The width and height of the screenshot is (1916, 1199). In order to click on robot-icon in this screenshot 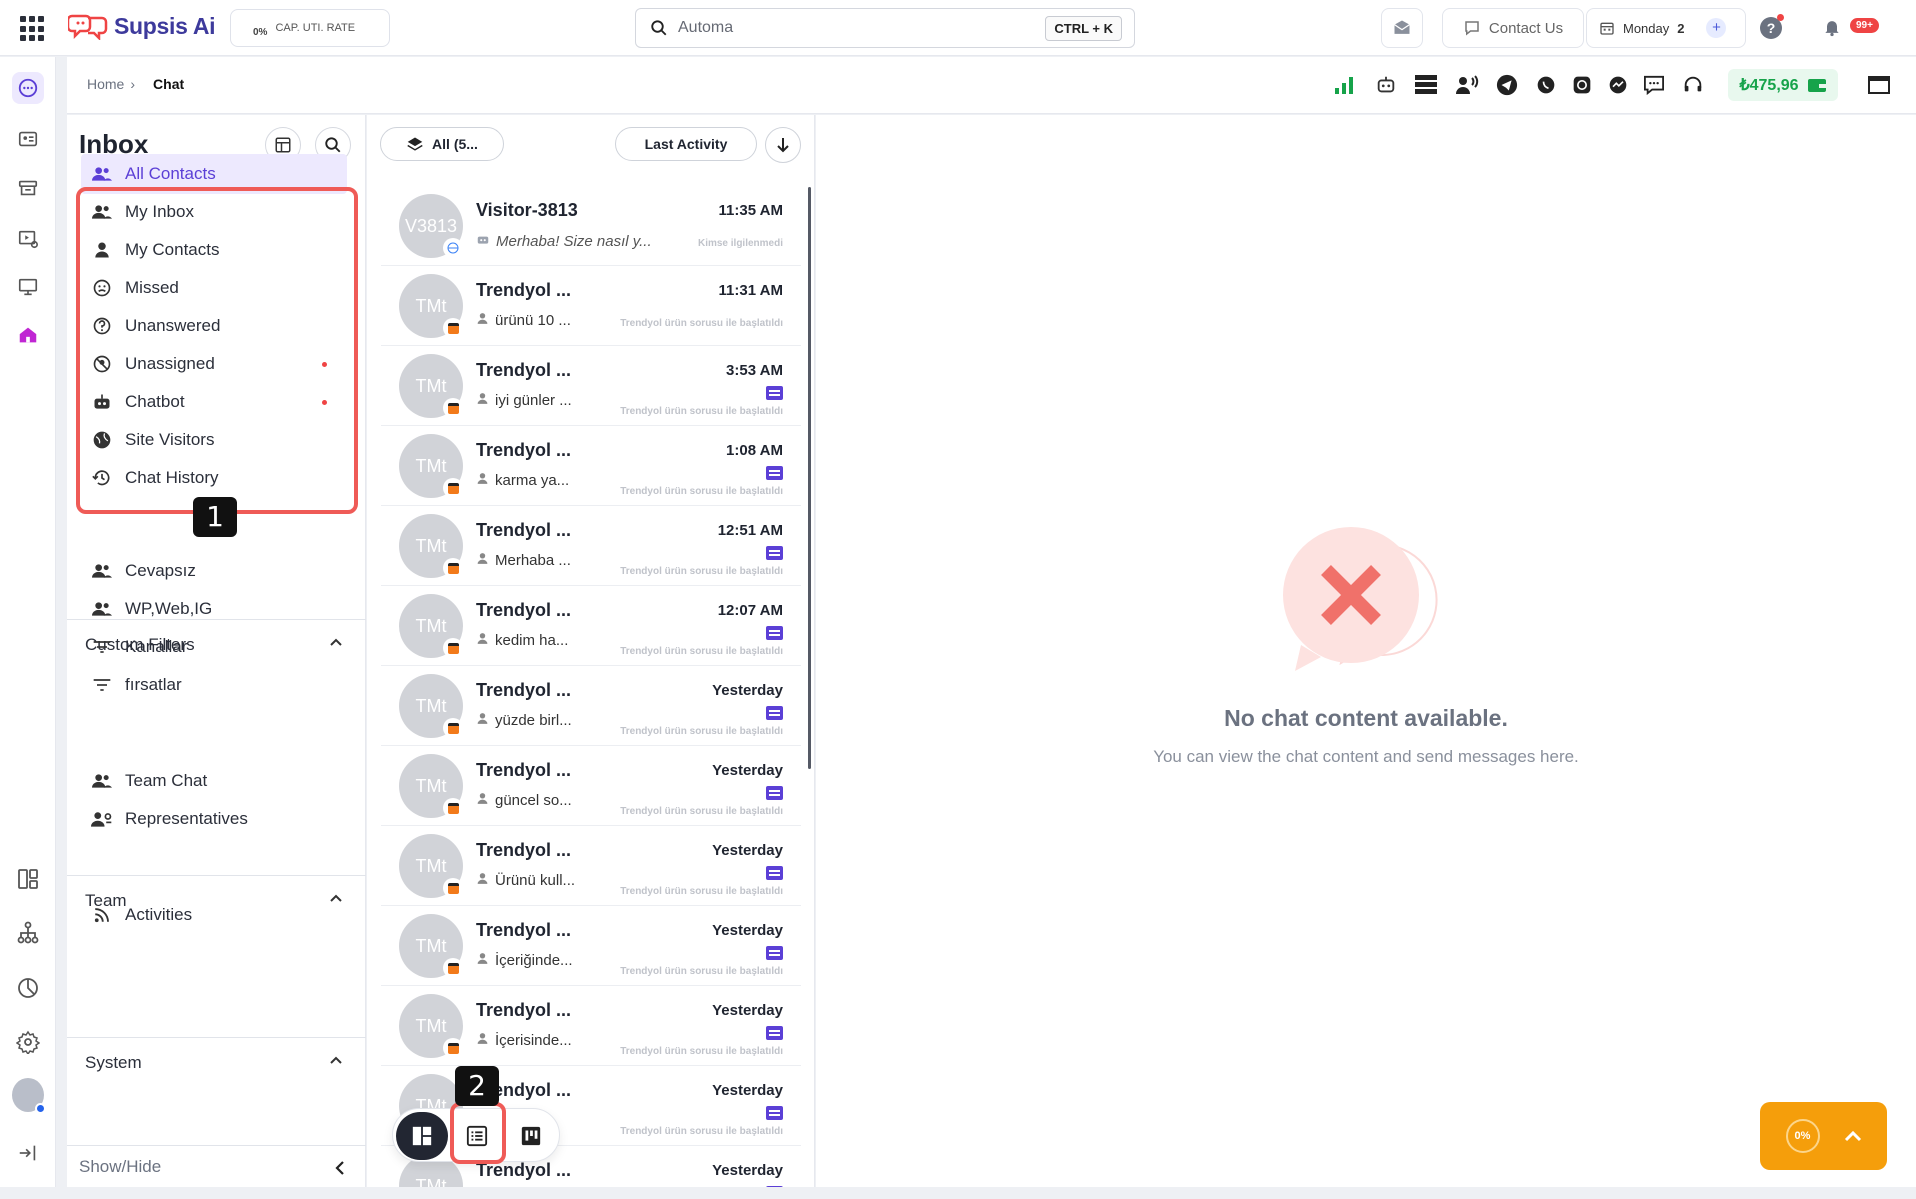, I will do `click(1386, 85)`.